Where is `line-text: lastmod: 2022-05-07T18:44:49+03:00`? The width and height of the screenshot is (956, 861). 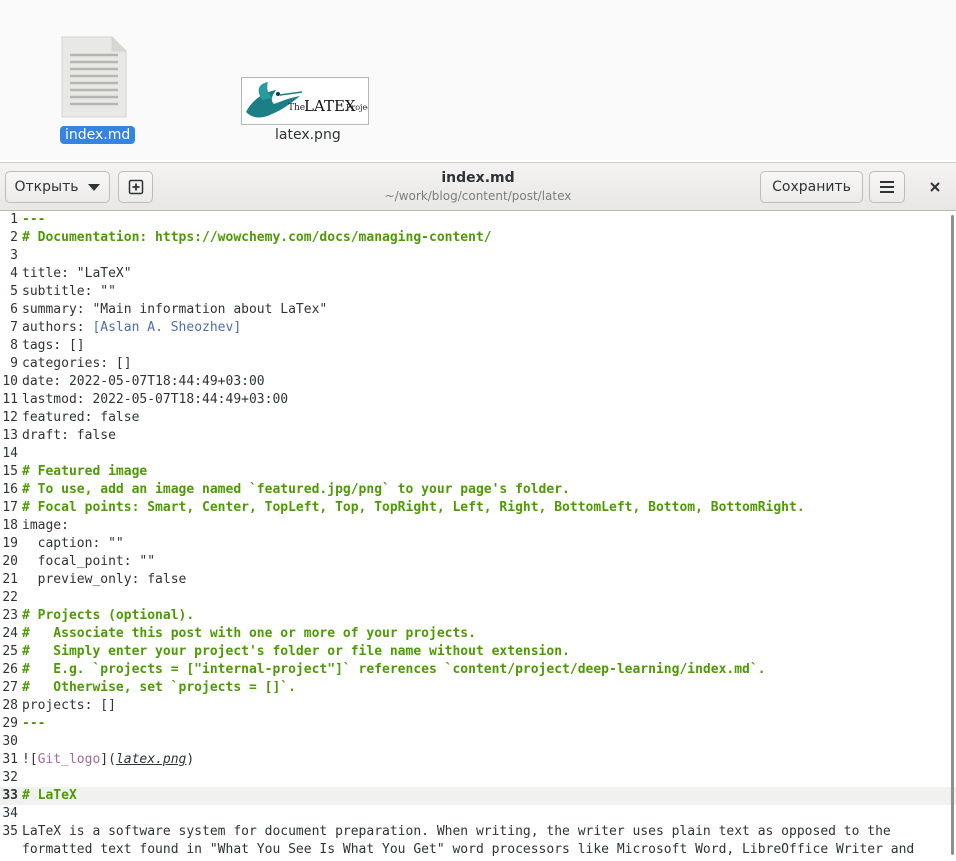 line-text: lastmod: 2022-05-07T18:44:49+03:00 is located at coordinates (155, 400).